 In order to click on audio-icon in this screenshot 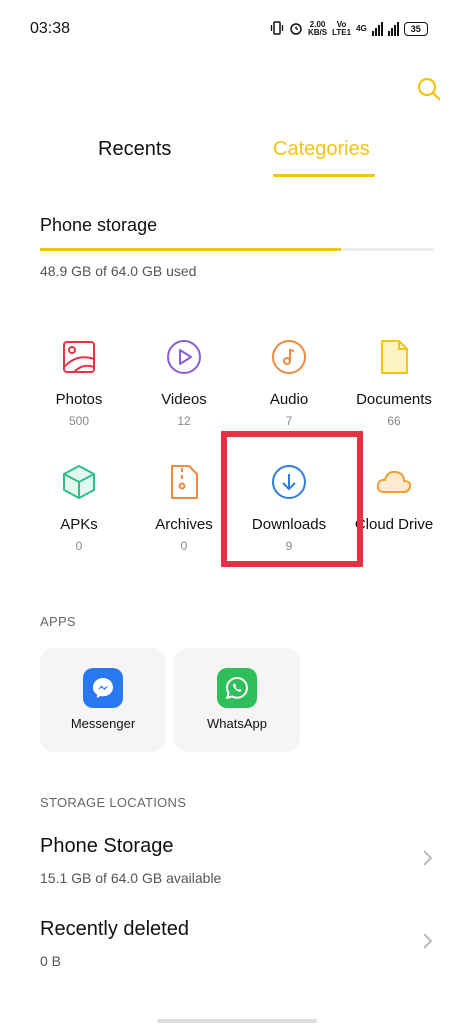, I will do `click(289, 357)`.